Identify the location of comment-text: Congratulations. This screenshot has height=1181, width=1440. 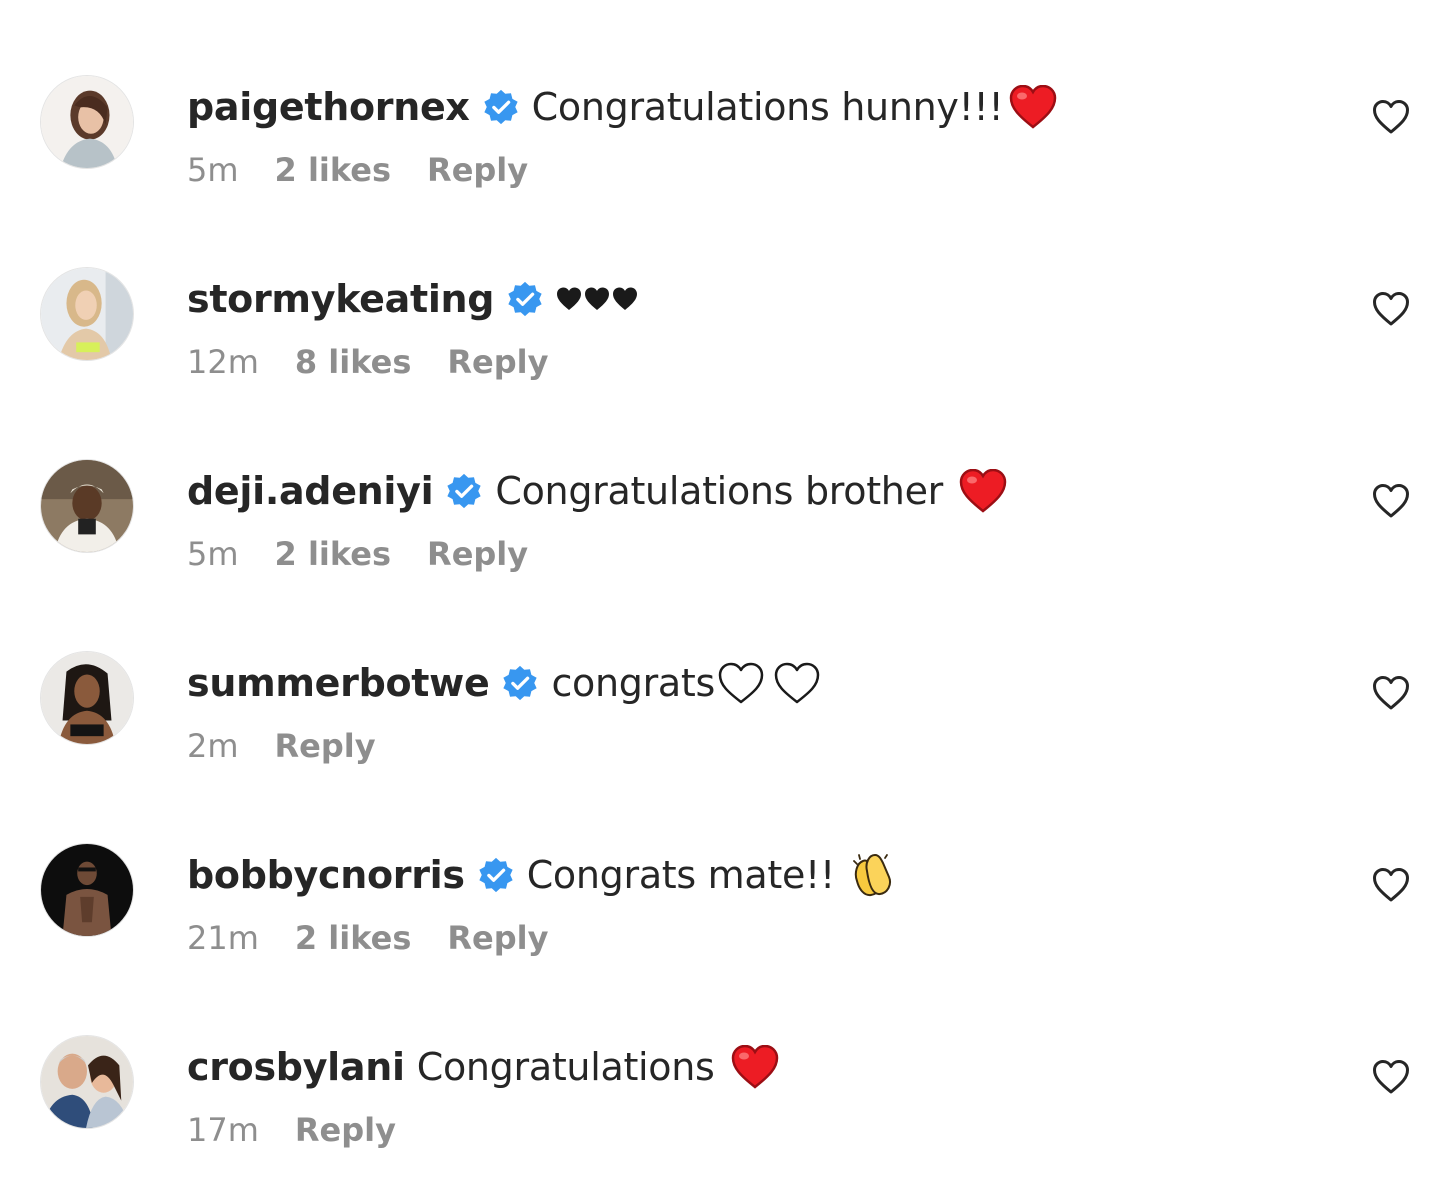
(565, 1067).